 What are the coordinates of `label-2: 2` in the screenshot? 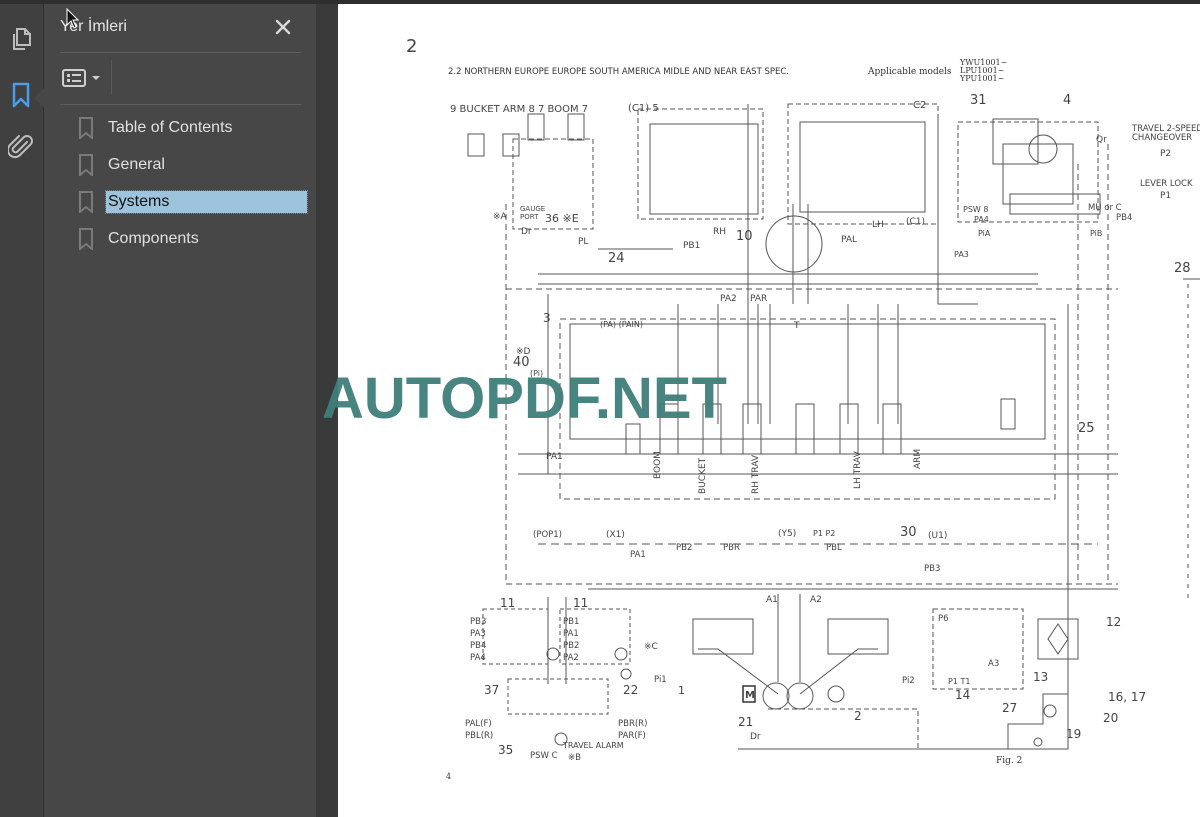 It's located at (858, 716).